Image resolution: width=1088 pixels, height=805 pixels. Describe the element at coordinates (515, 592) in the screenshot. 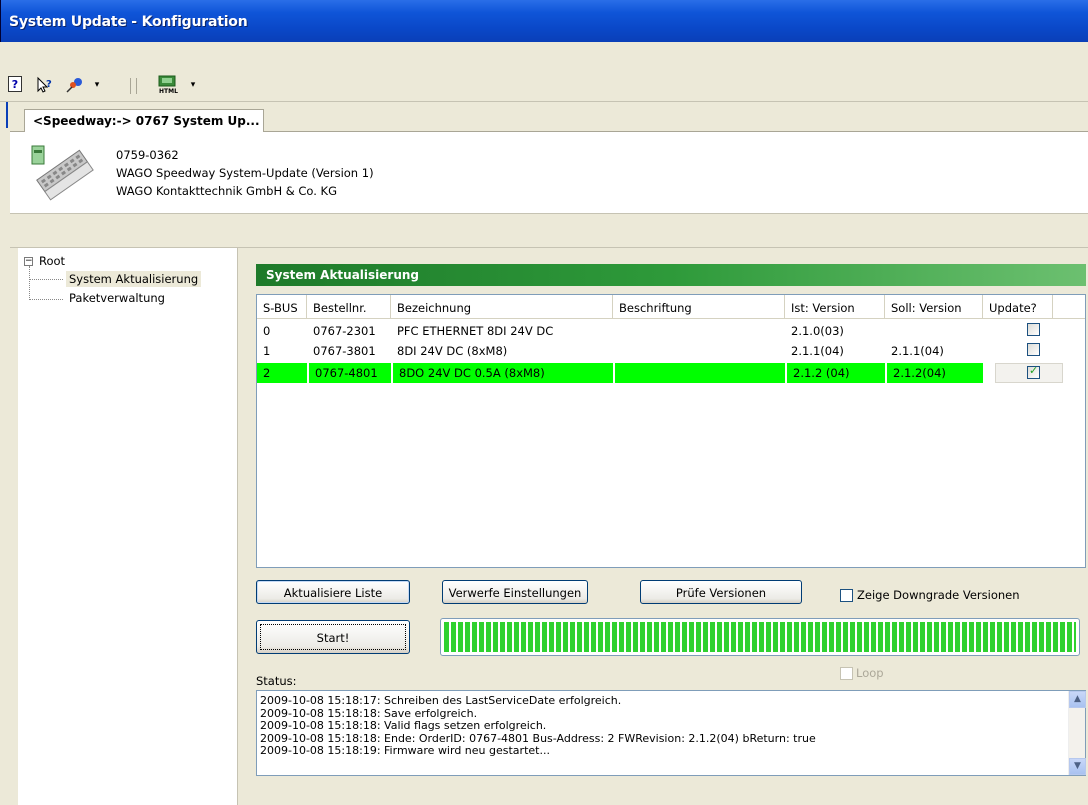

I see `discard-settings-button: Verwerfe Einstellungen` at that location.